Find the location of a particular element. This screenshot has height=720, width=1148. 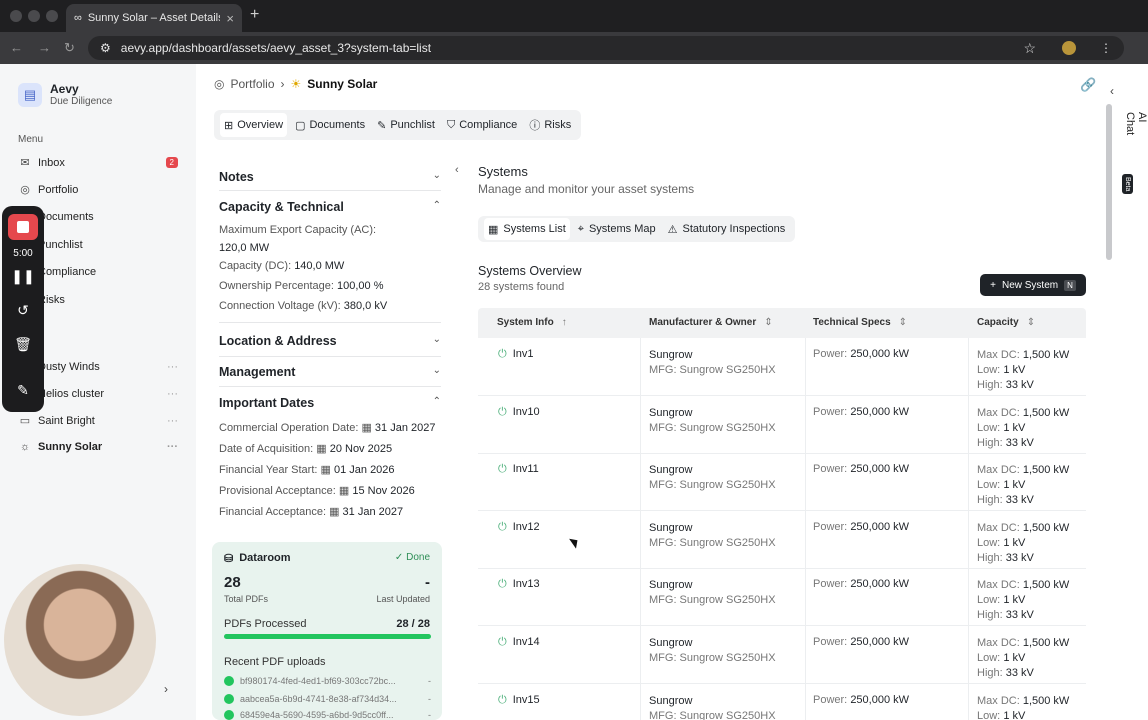

draw-icon: ✎ is located at coordinates (23, 390).